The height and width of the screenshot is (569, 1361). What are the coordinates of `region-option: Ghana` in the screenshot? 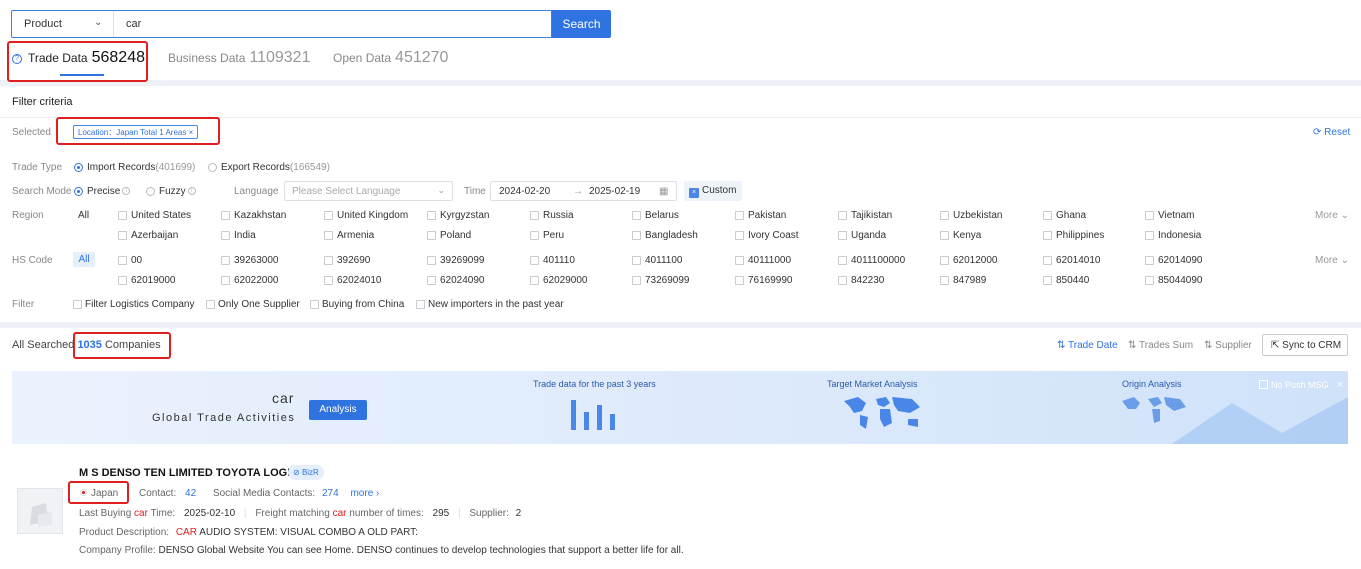 It's located at (1071, 215).